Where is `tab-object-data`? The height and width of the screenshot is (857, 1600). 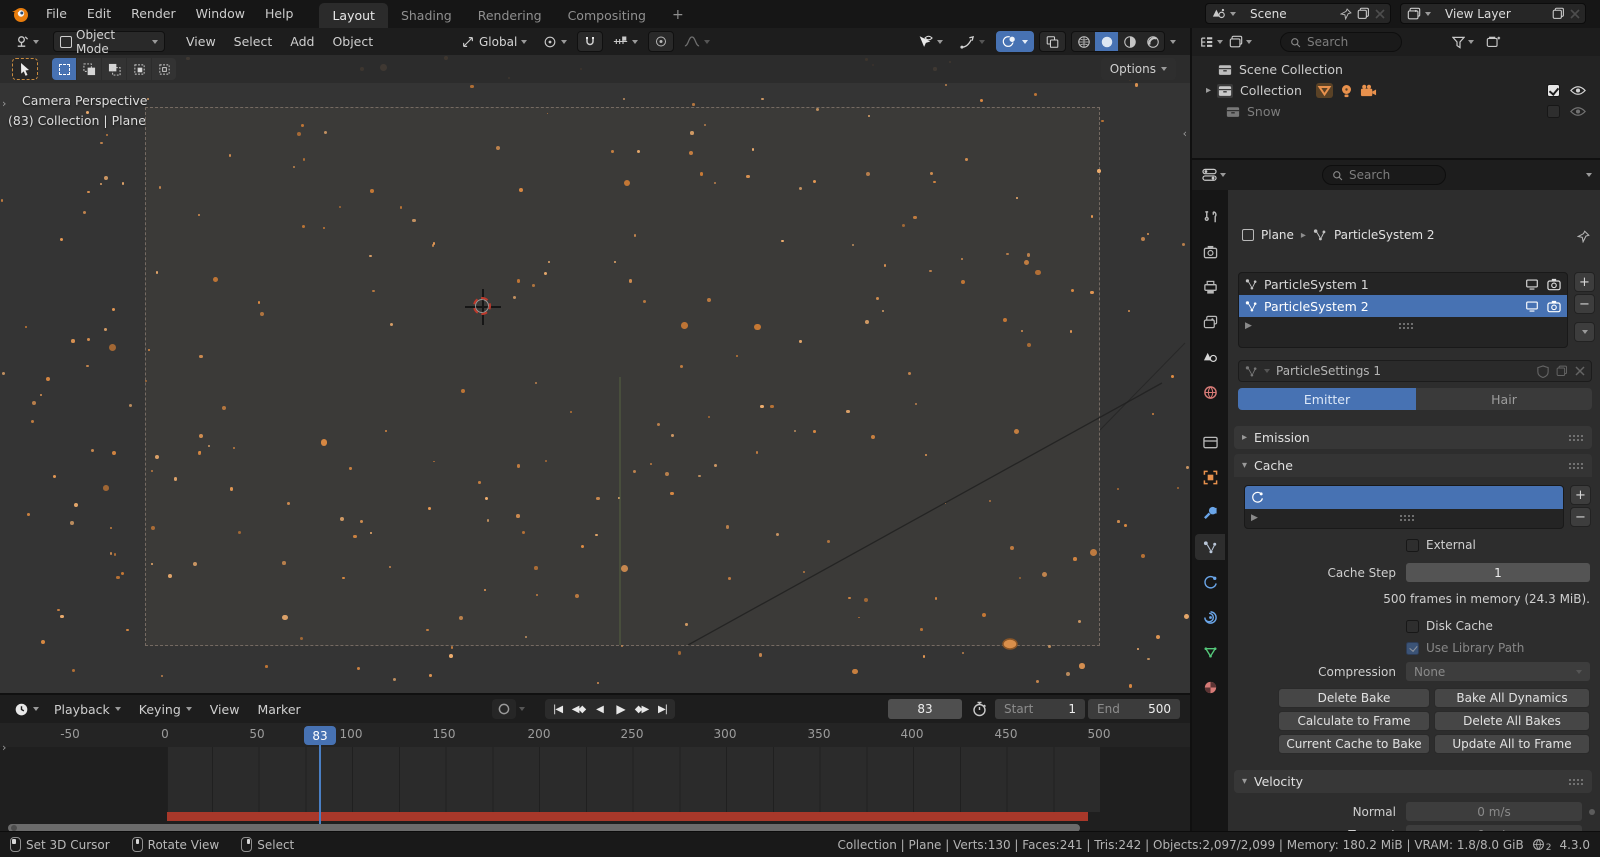 tab-object-data is located at coordinates (1210, 652).